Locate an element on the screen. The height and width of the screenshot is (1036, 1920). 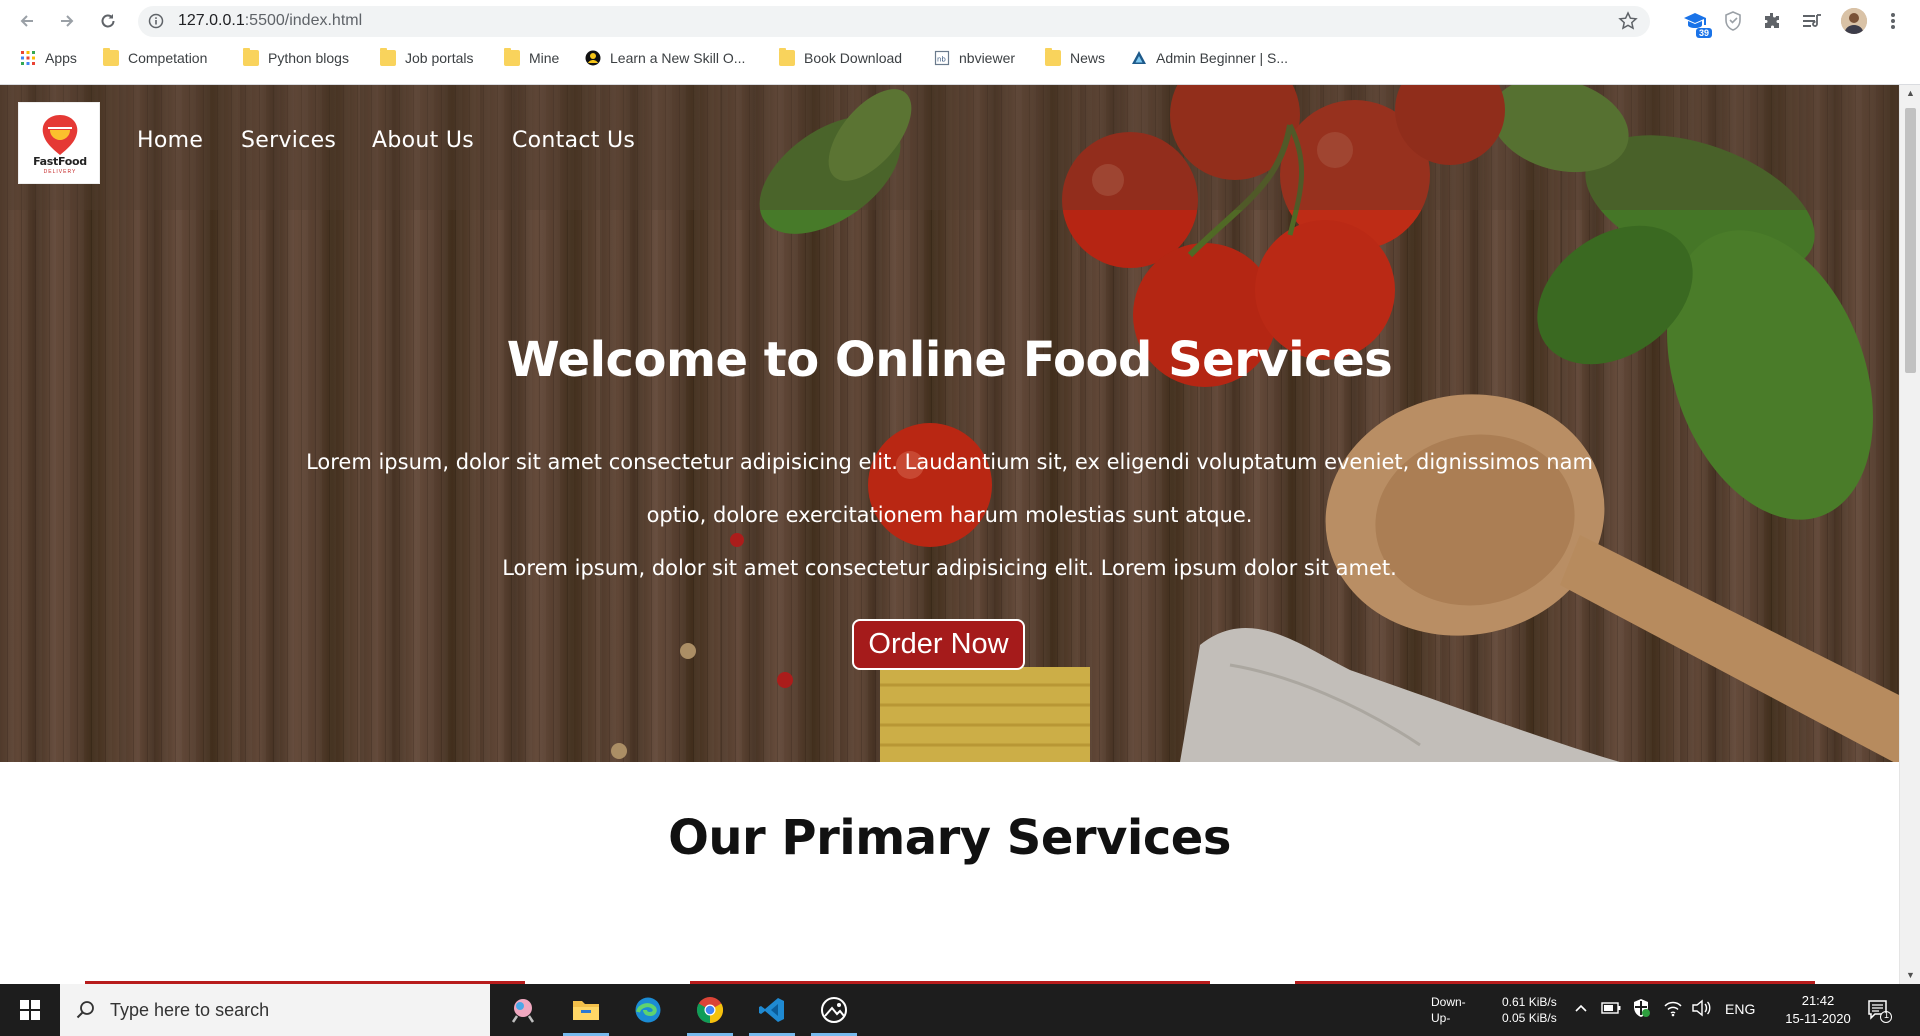
arrow-right-icon is located at coordinates (67, 21).